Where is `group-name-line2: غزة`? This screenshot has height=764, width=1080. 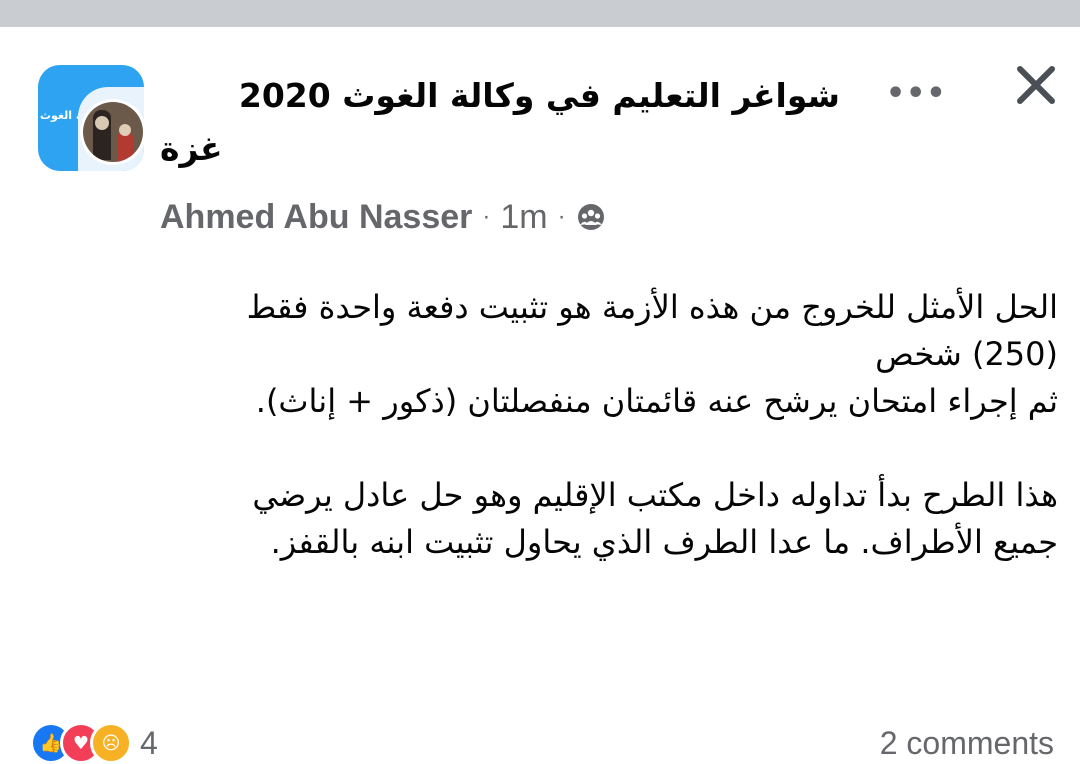
group-name-line2: غزة is located at coordinates (191, 149).